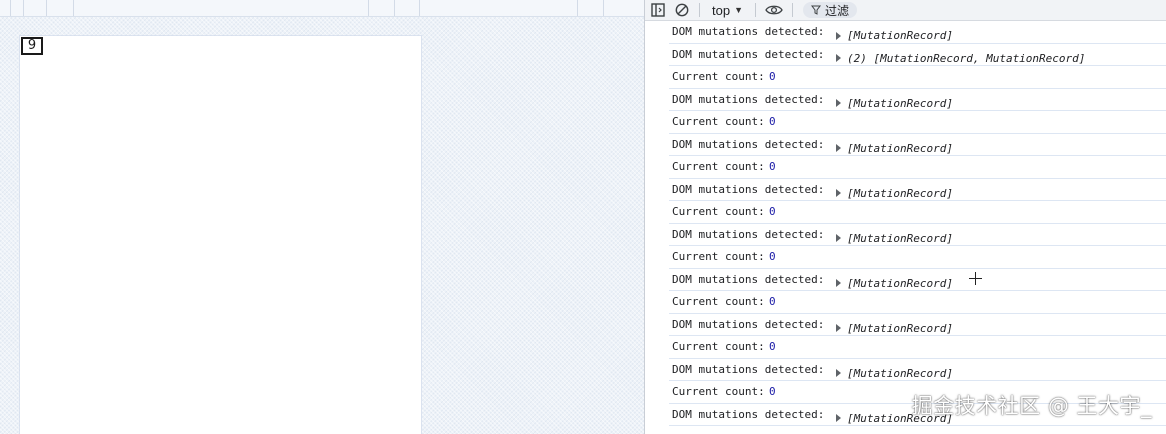 The image size is (1166, 434). I want to click on console-toolbar: top ▼ 过滤, so click(905, 10).